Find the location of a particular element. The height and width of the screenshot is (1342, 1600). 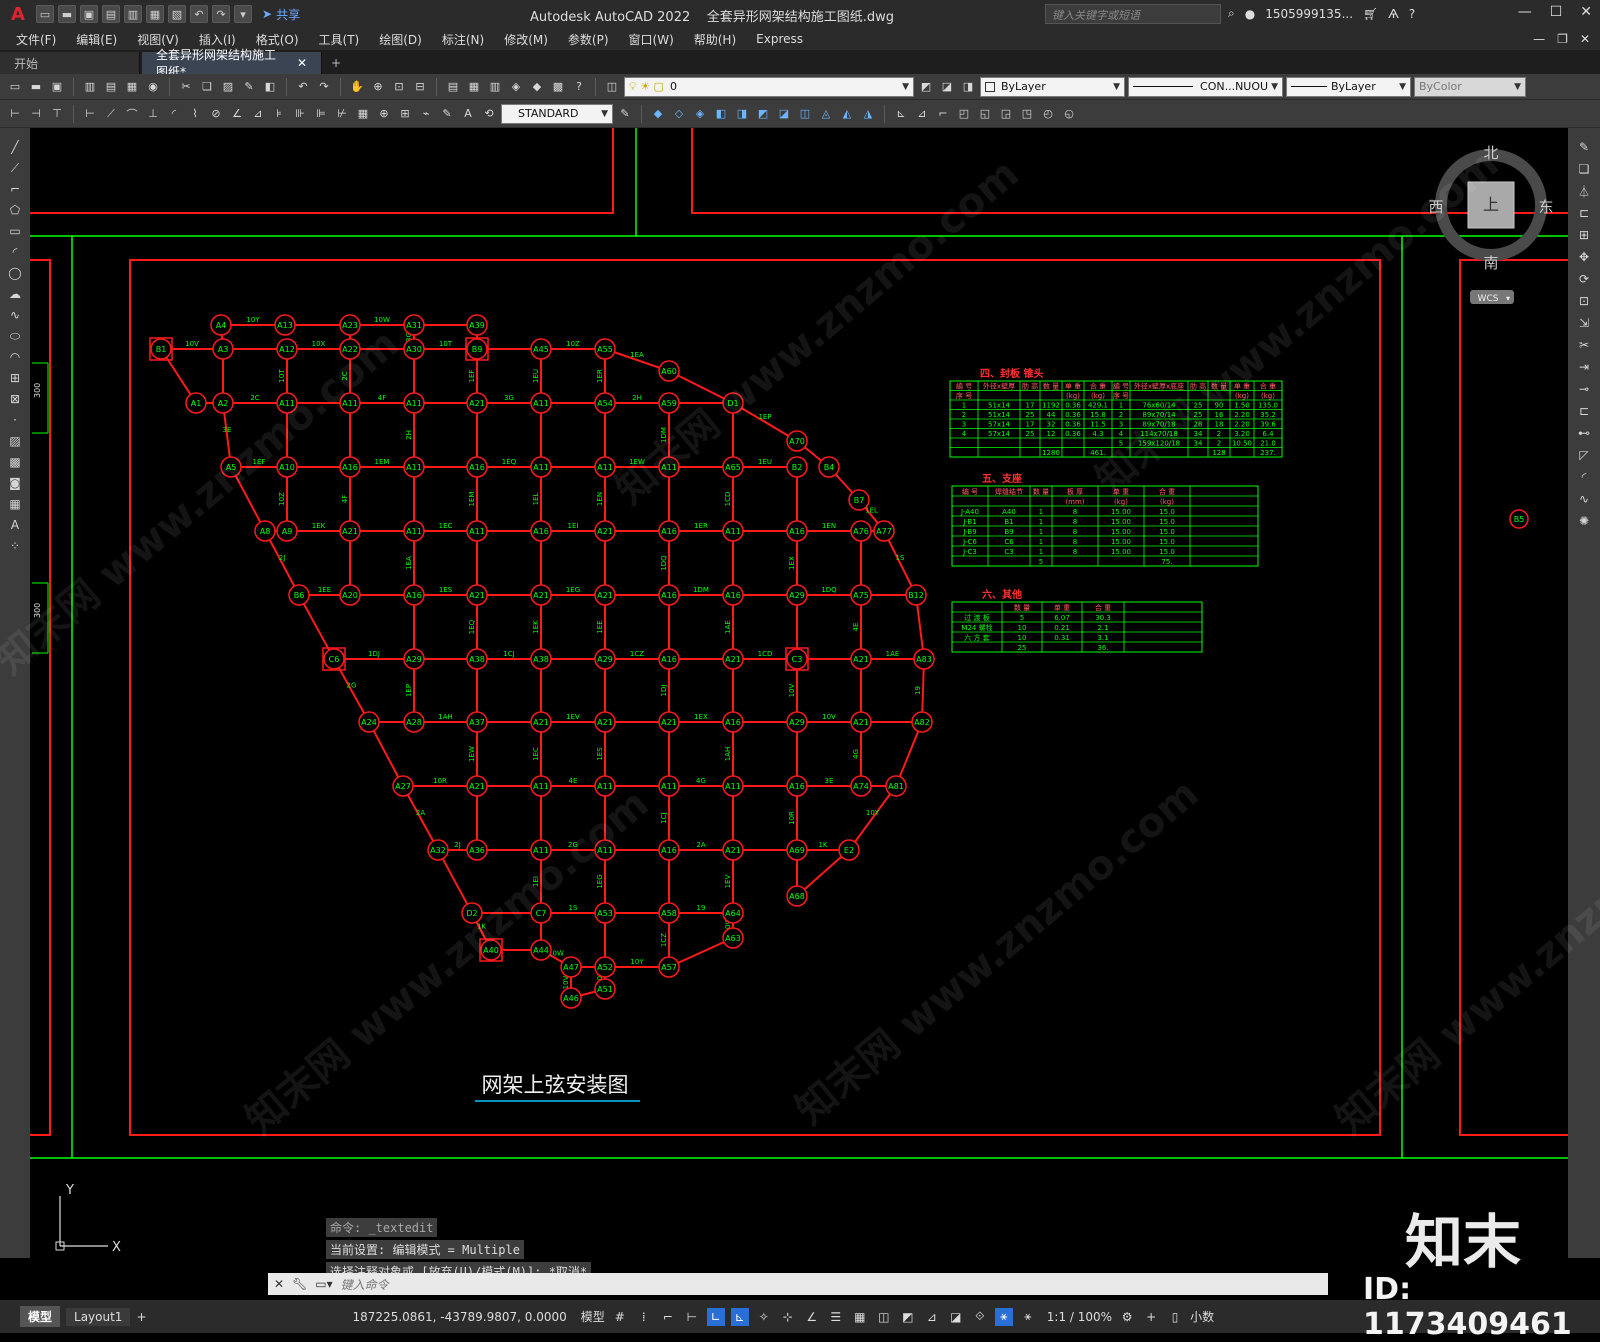

zoom-previous-icon: ⊟ is located at coordinates (420, 87).